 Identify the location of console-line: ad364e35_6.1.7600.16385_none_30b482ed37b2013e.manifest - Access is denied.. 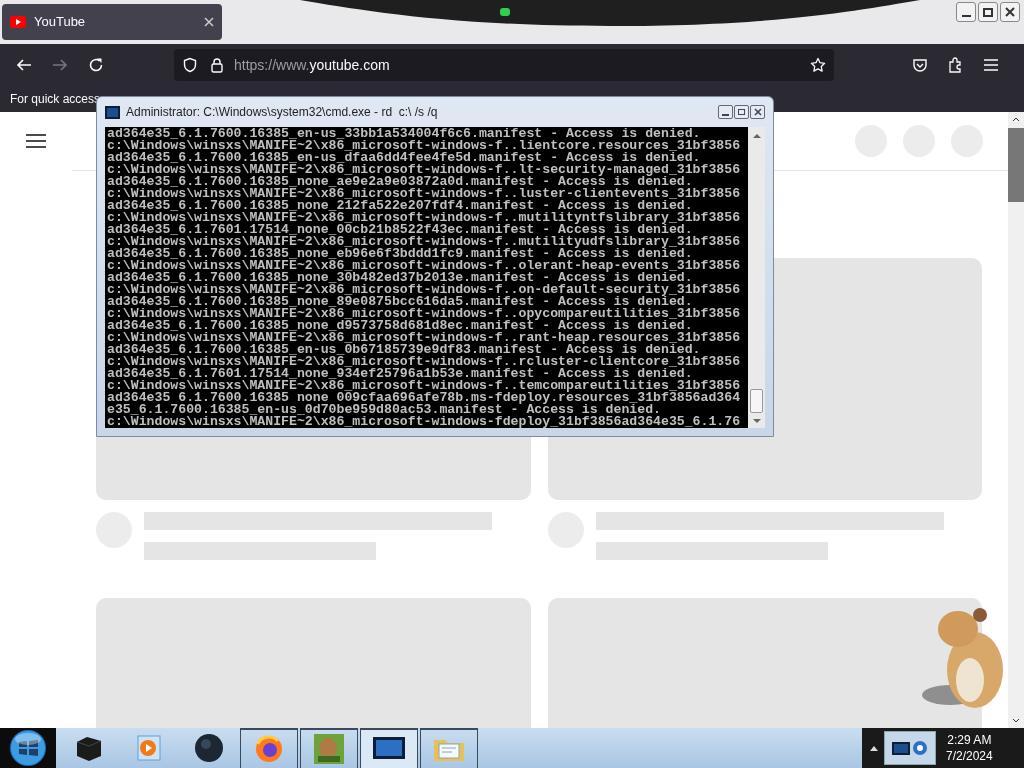
(400, 278).